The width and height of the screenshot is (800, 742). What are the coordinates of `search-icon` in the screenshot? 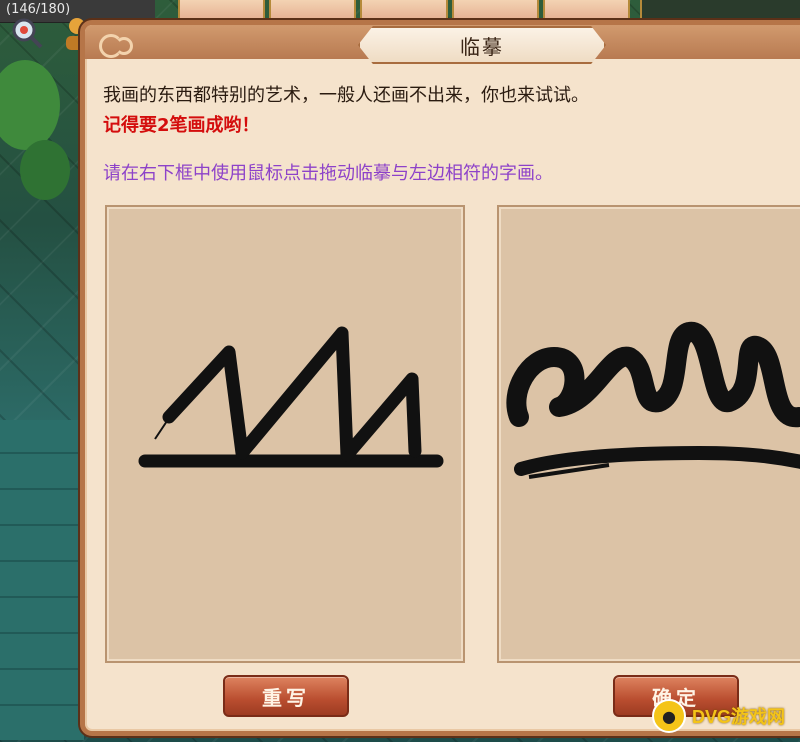 It's located at (28, 34).